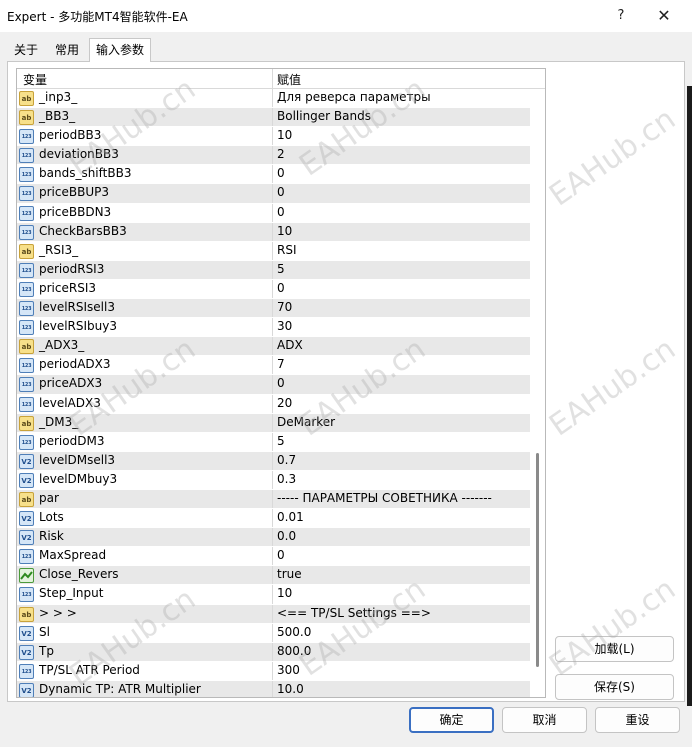 This screenshot has height=747, width=692. What do you see at coordinates (273, 156) in the screenshot?
I see `table-row: 123 deviationBB3 2` at bounding box center [273, 156].